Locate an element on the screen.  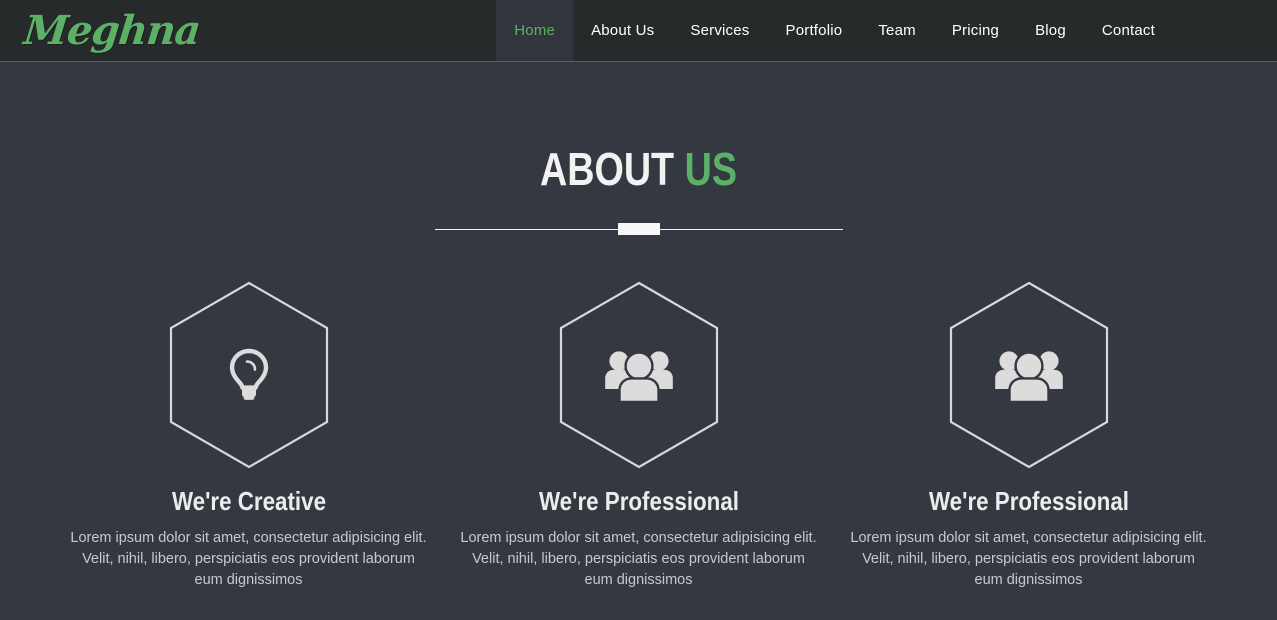
brand-logo: Meghna is located at coordinates (101, 30).